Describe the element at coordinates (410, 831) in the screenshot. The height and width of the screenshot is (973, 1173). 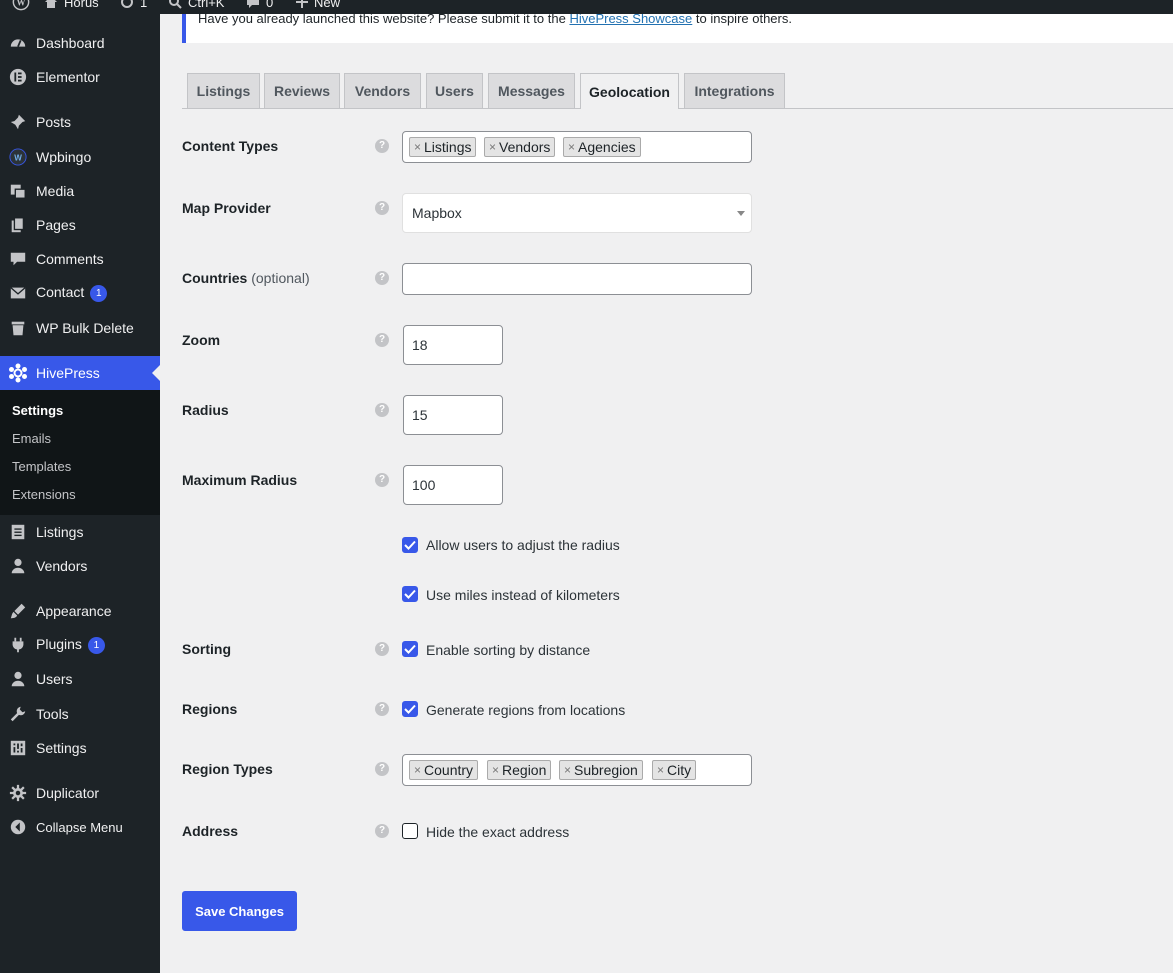
I see `hide-exact-address-checkbox` at that location.